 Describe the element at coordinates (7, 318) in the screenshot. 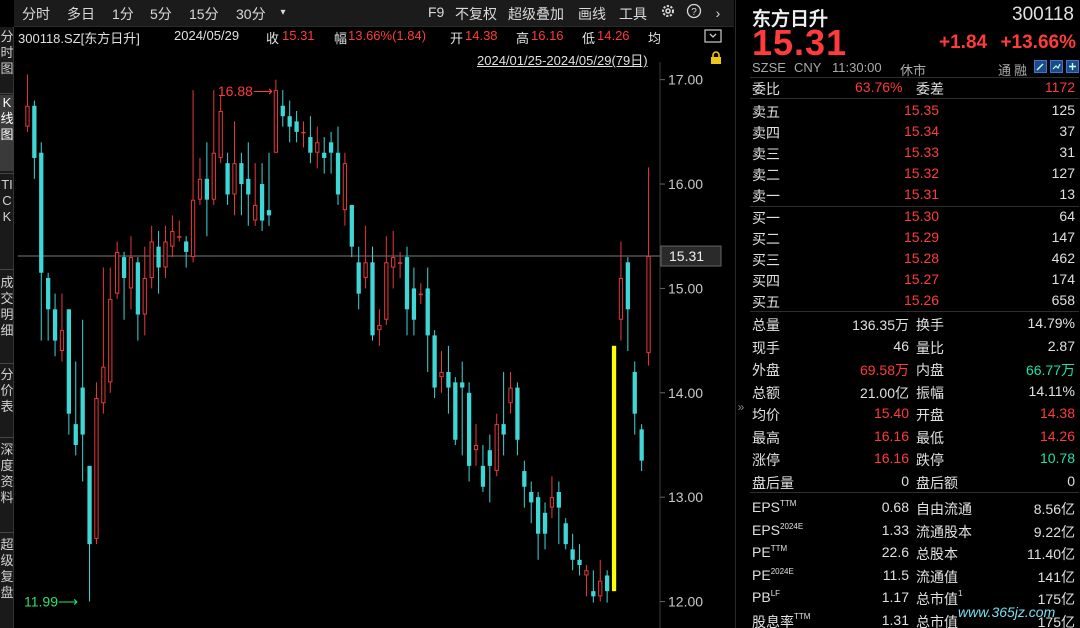

I see `vtab-3: 成交明细` at that location.